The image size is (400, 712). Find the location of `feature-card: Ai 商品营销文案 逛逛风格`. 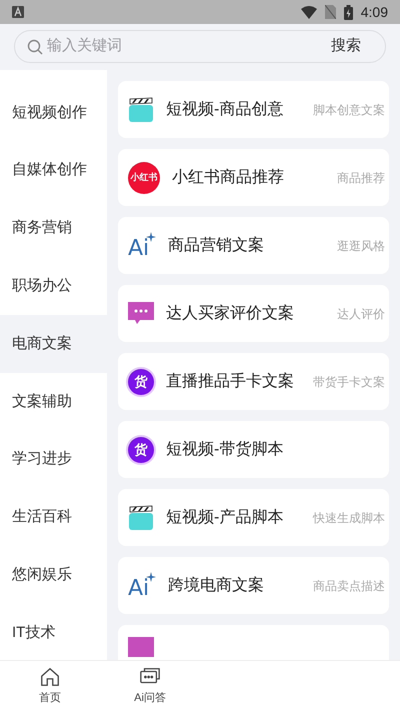

feature-card: Ai 商品营销文案 逛逛风格 is located at coordinates (253, 245).